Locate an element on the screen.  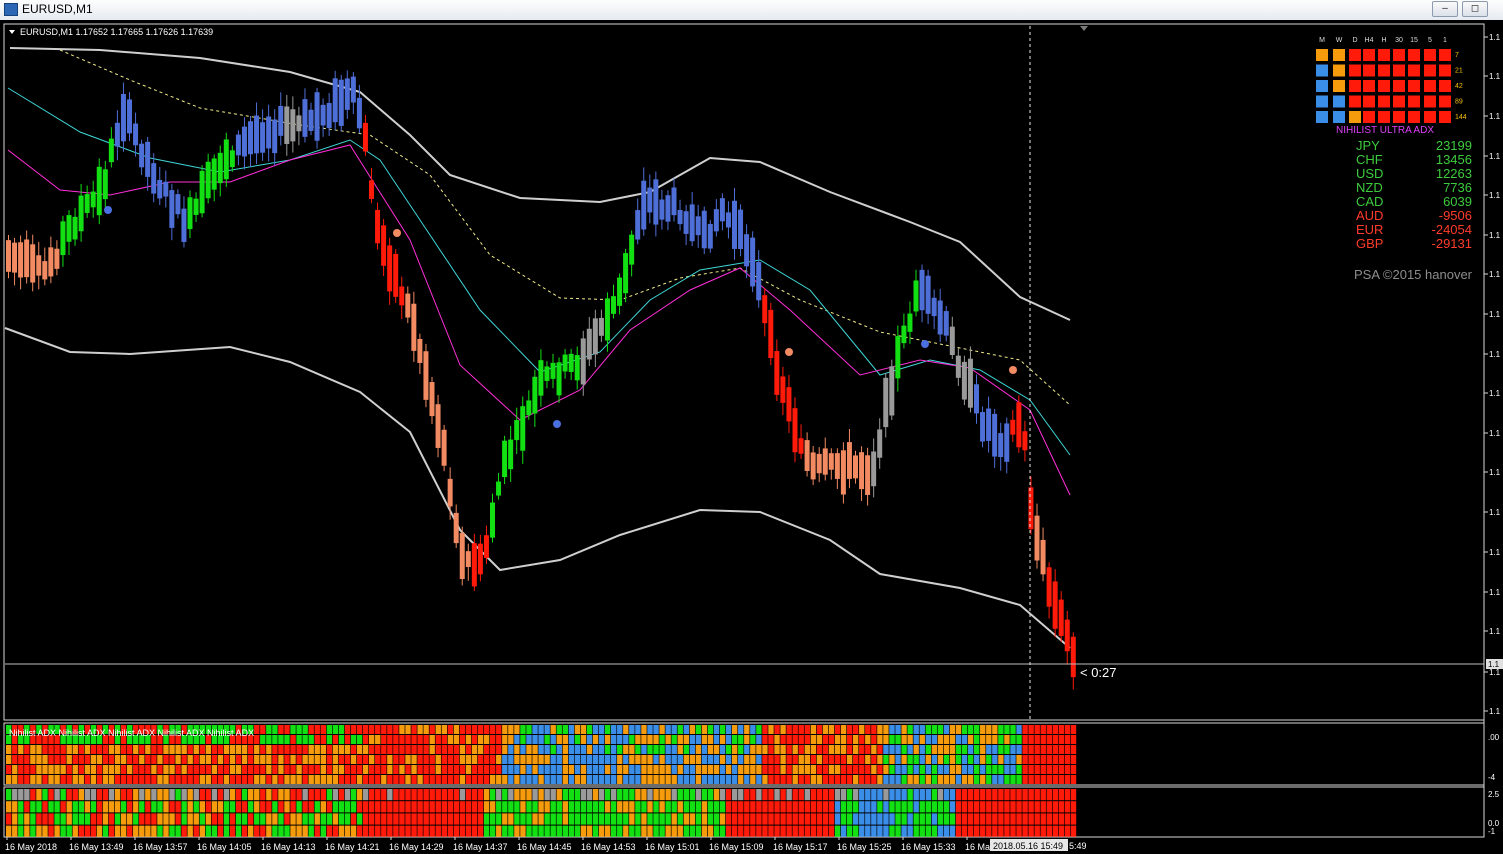
maximize-button: ◻ is located at coordinates (1475, 9).